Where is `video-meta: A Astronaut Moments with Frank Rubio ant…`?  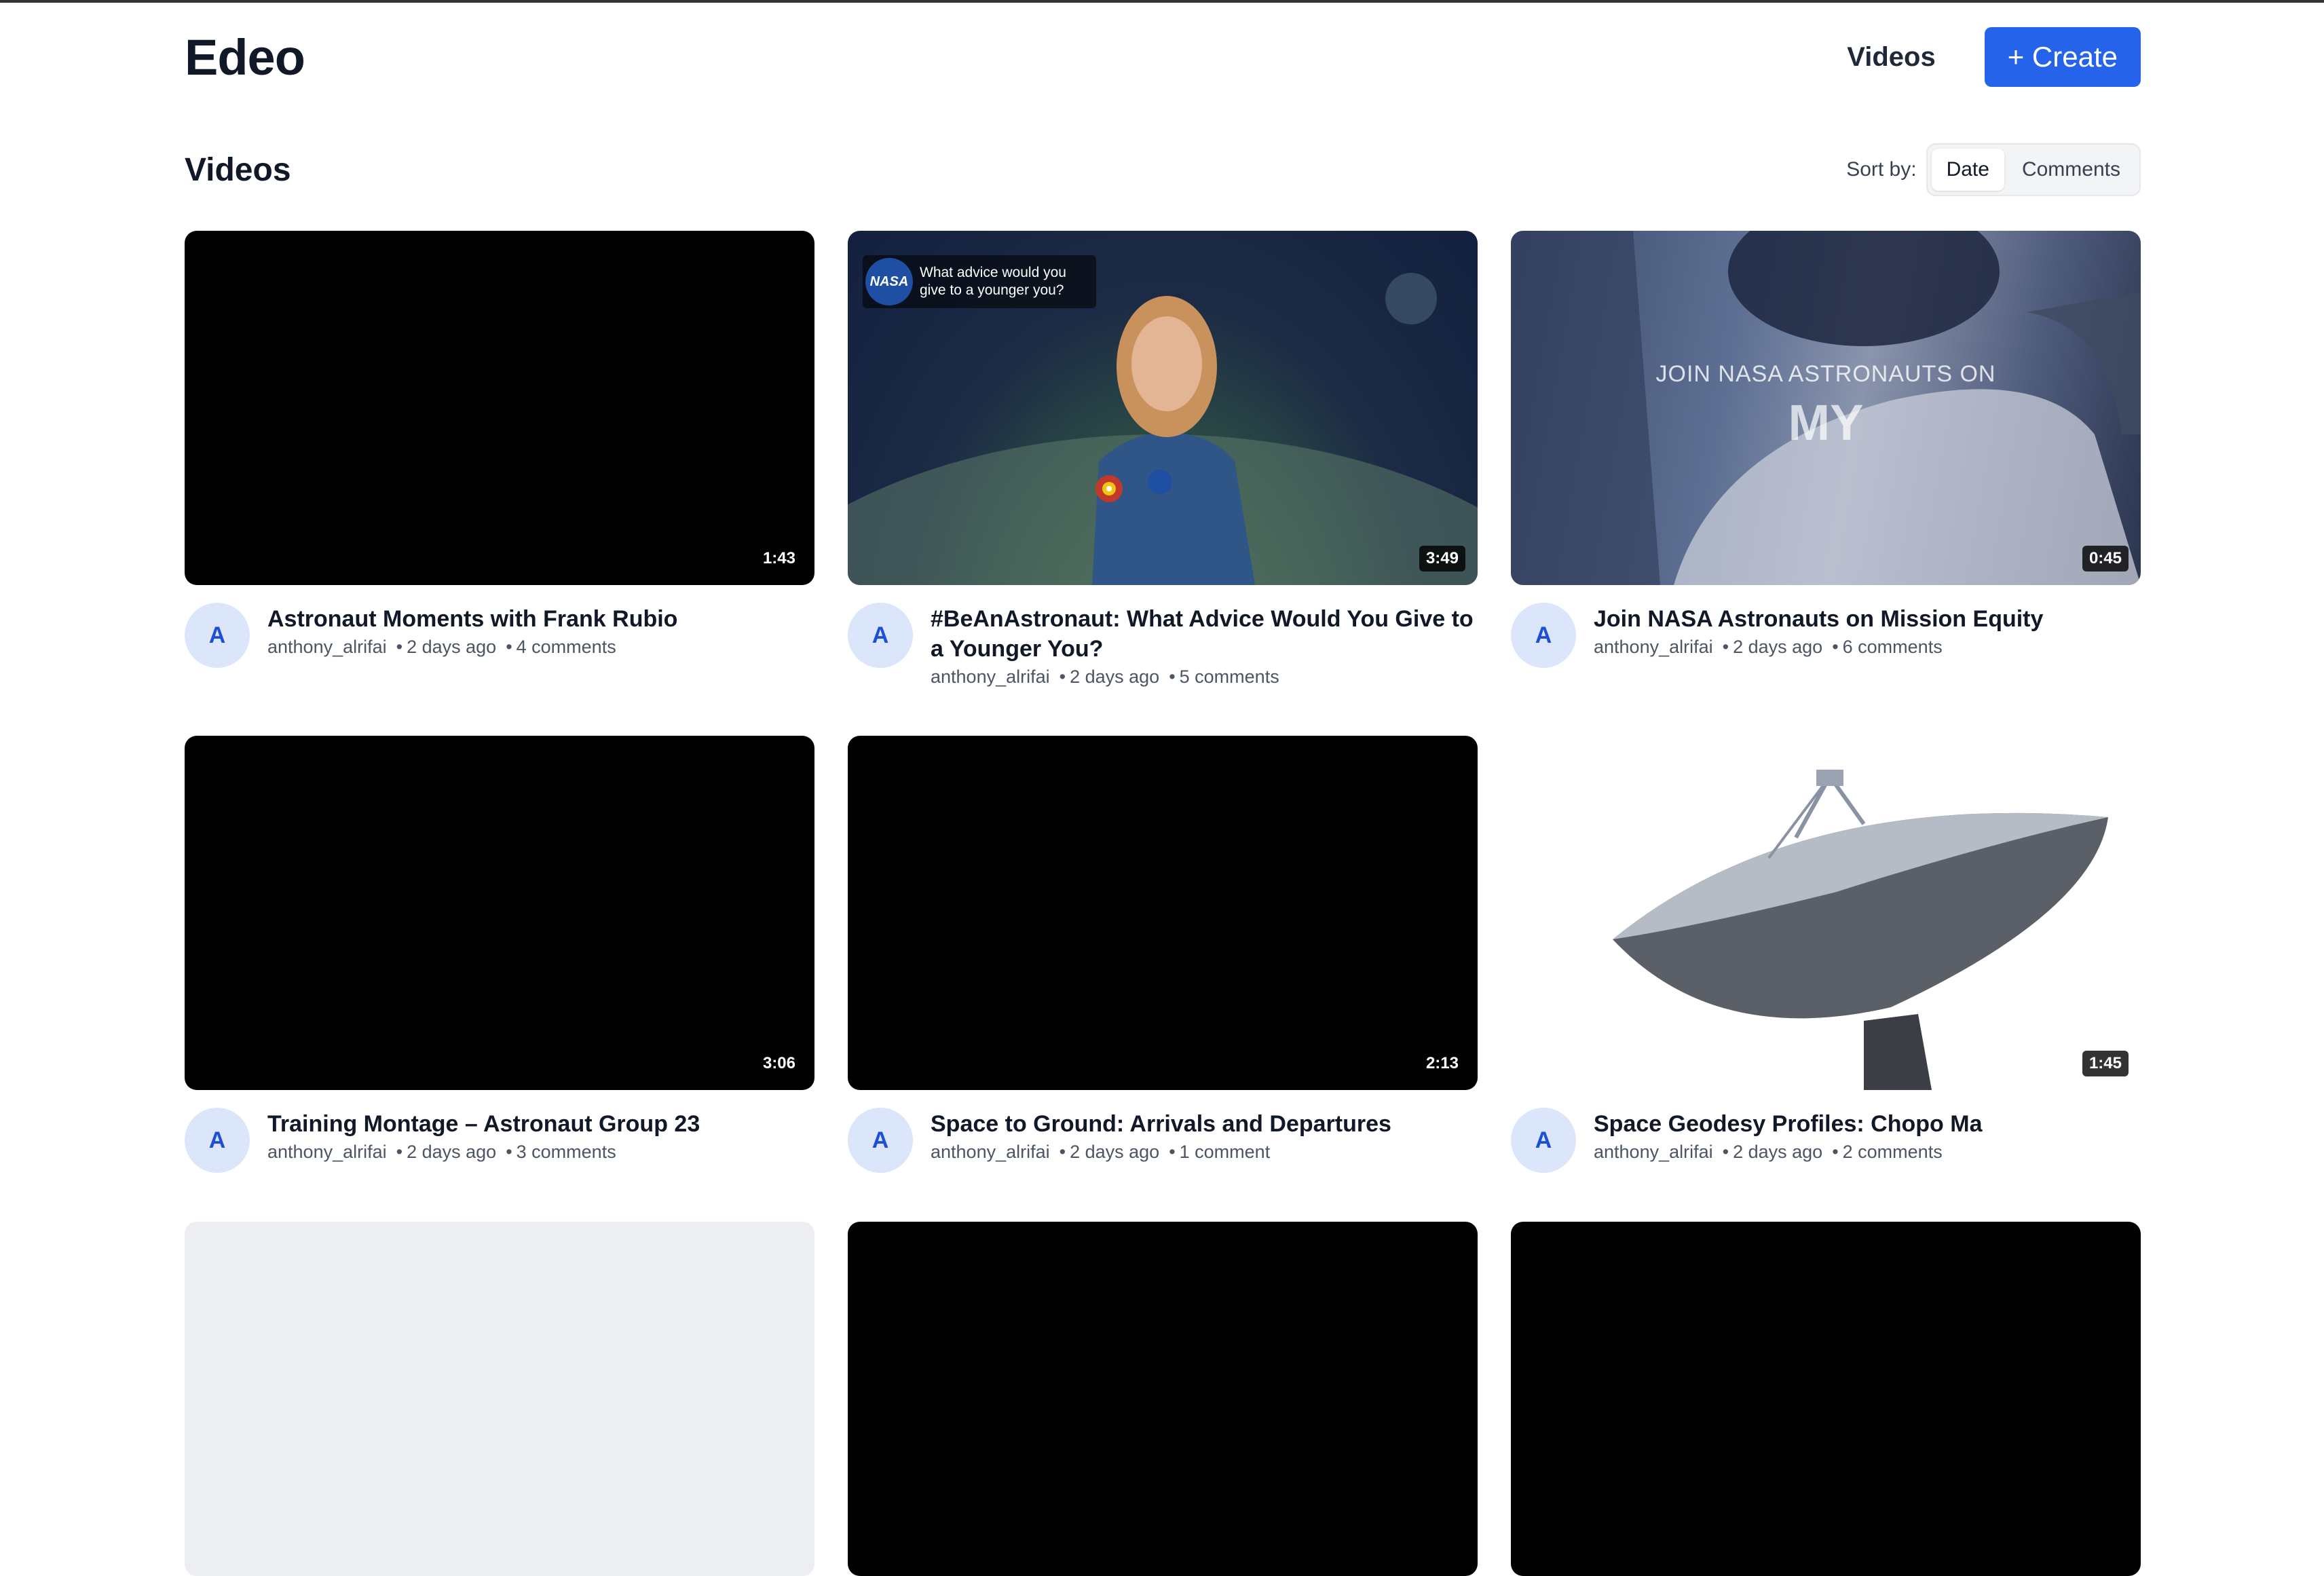 video-meta: A Astronaut Moments with Frank Rubio ant… is located at coordinates (499, 660).